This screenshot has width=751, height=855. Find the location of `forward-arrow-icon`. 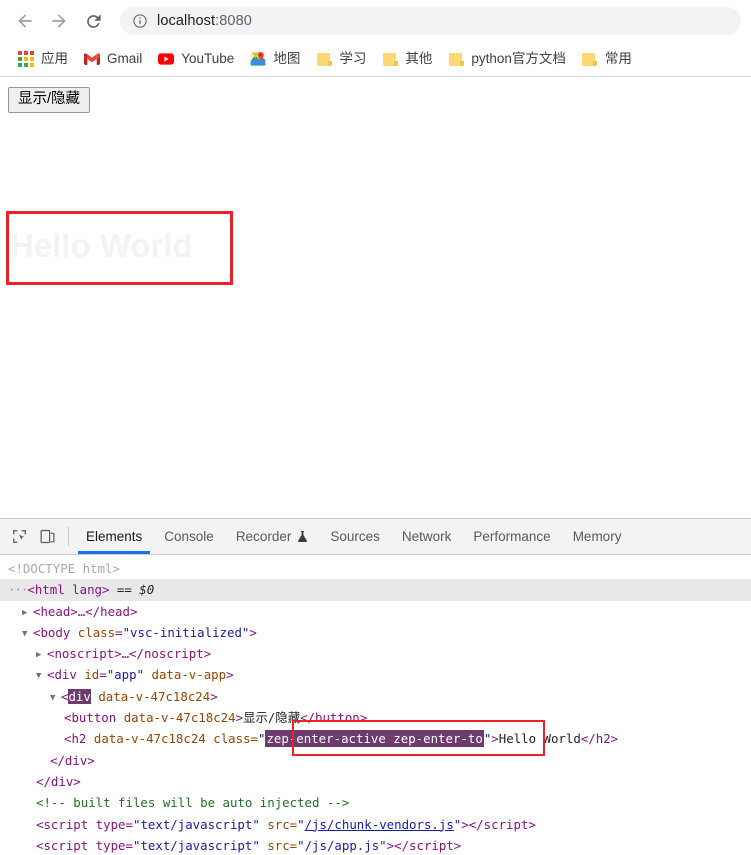

forward-arrow-icon is located at coordinates (59, 21).